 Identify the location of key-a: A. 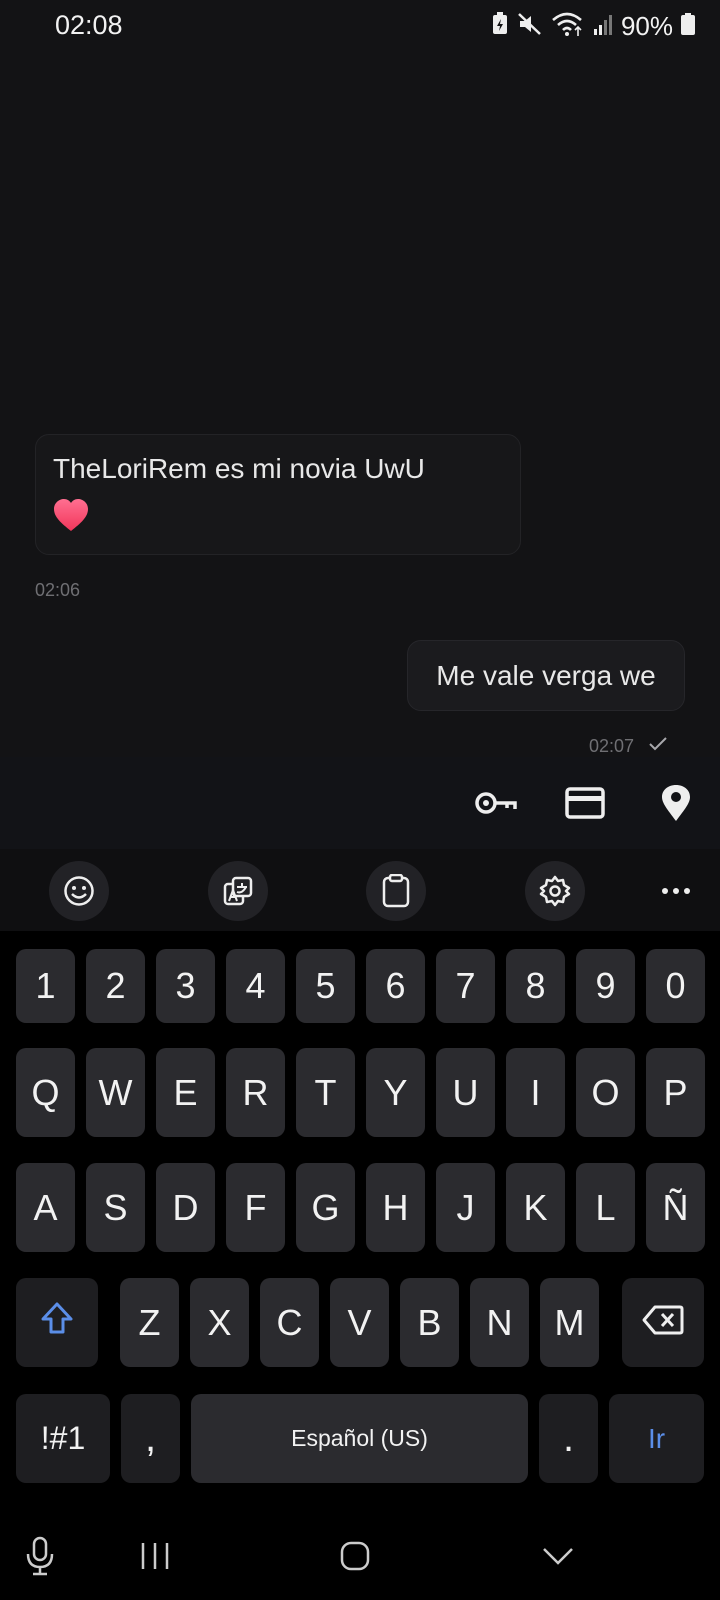
(45, 1207).